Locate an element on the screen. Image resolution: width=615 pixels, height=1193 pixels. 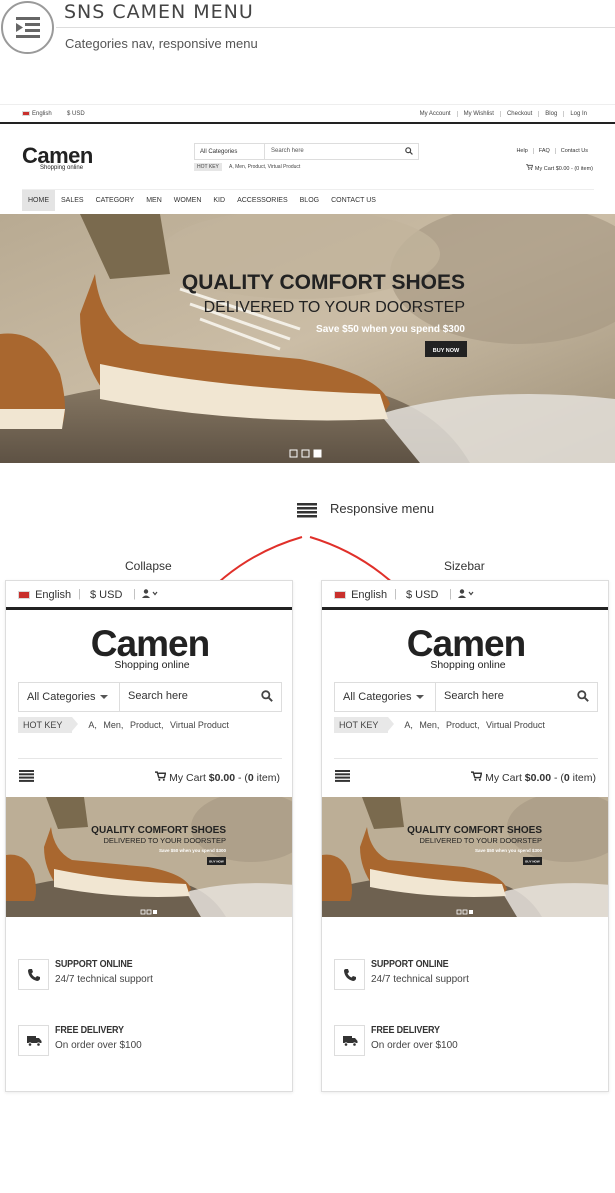
nav-category: CATEGORY is located at coordinates (115, 200).